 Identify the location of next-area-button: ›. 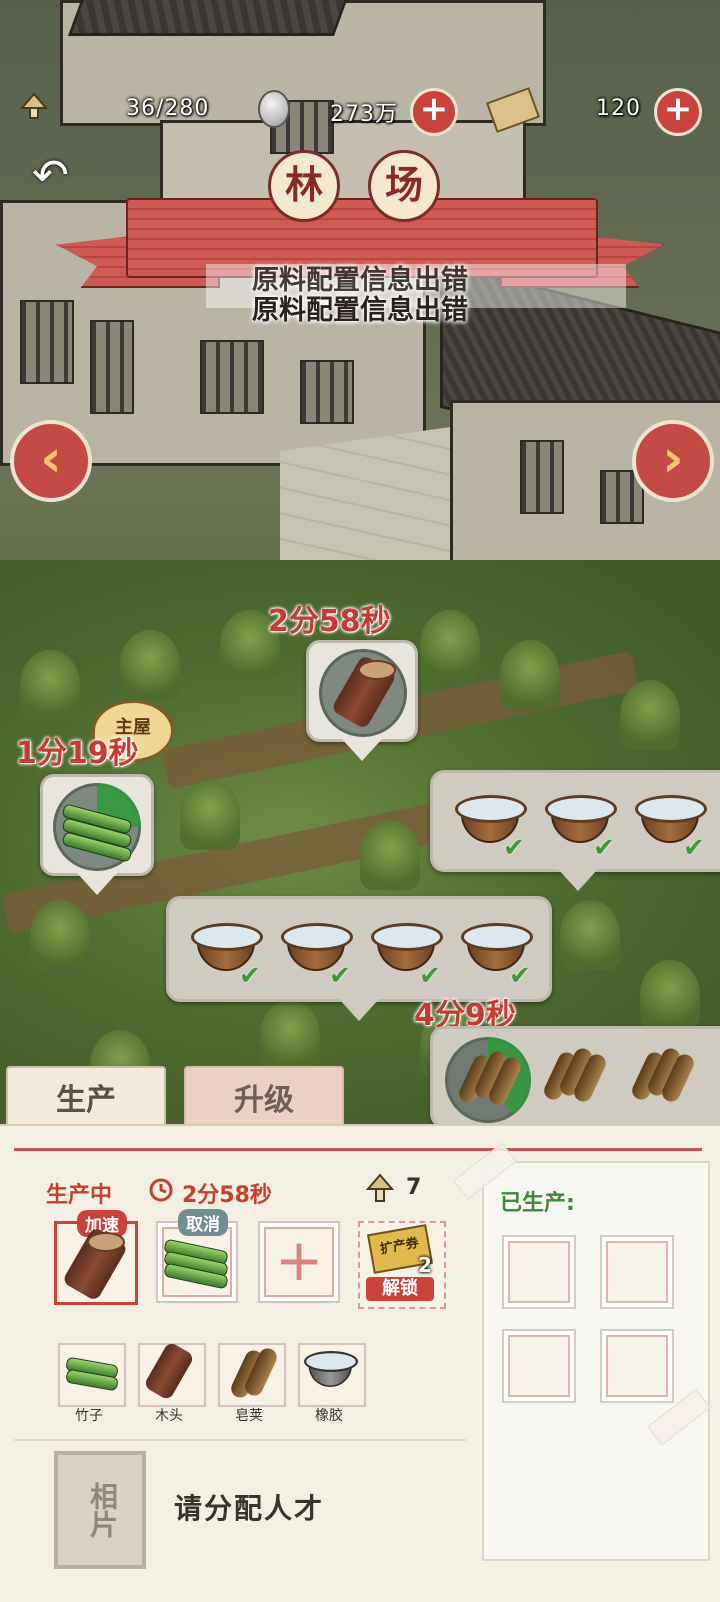
(673, 461).